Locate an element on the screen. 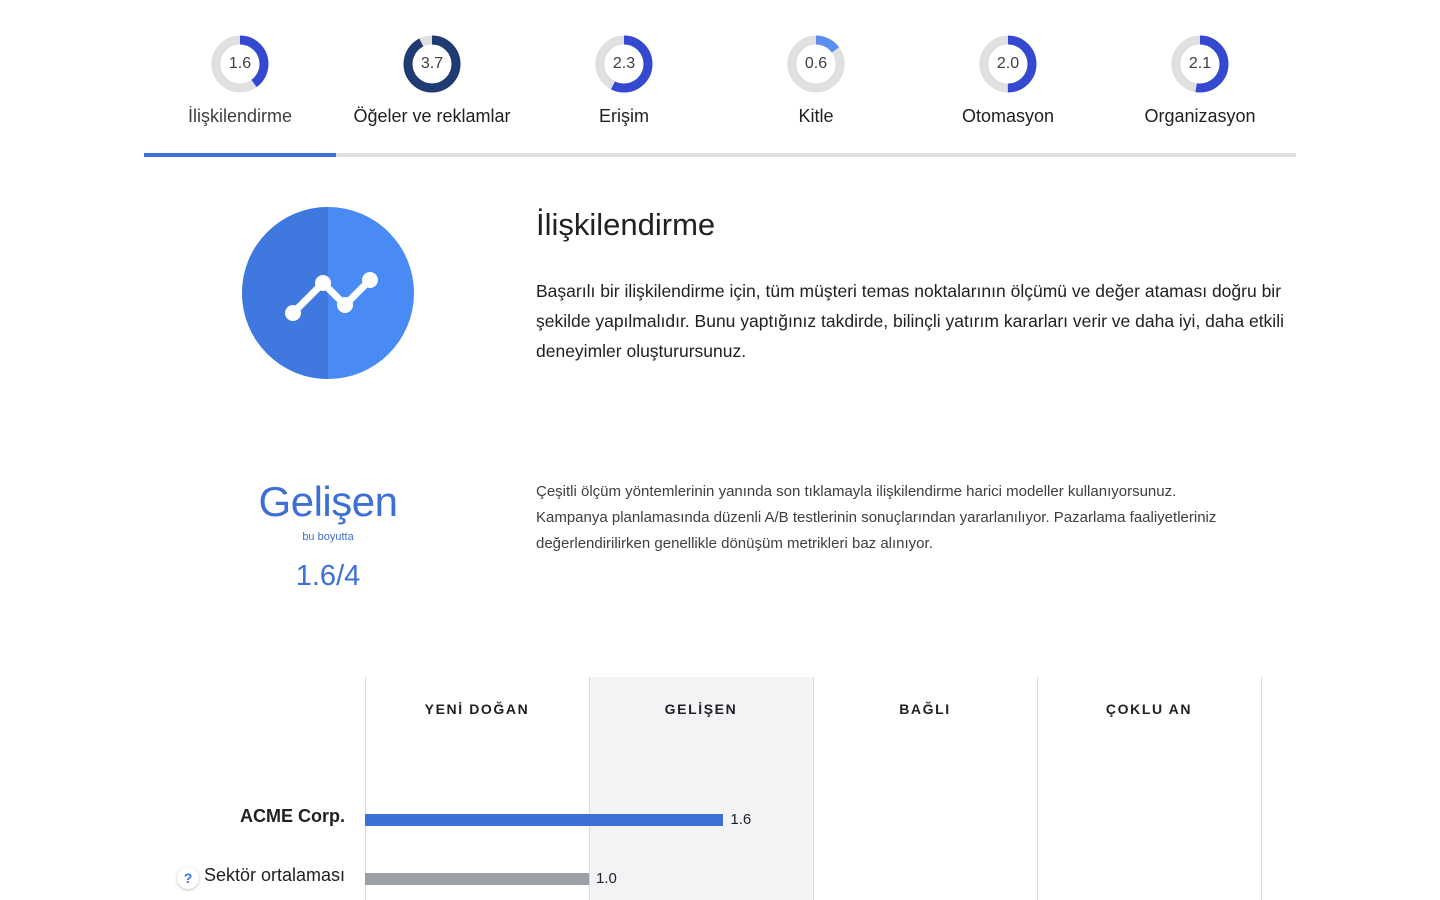 The width and height of the screenshot is (1440, 900). tab-label: Kitle is located at coordinates (816, 116).